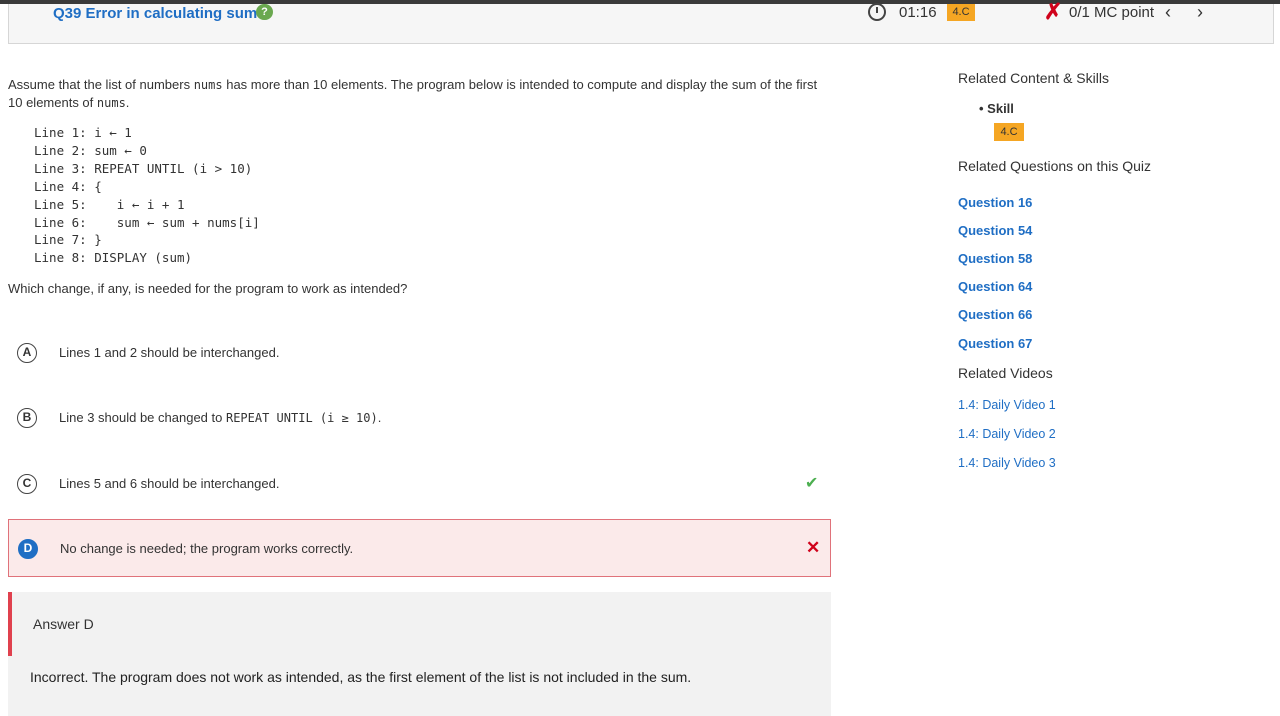 The height and width of the screenshot is (716, 1280). Describe the element at coordinates (147, 222) in the screenshot. I see `code-line: Line 6: sum ← sum + nums[i]` at that location.